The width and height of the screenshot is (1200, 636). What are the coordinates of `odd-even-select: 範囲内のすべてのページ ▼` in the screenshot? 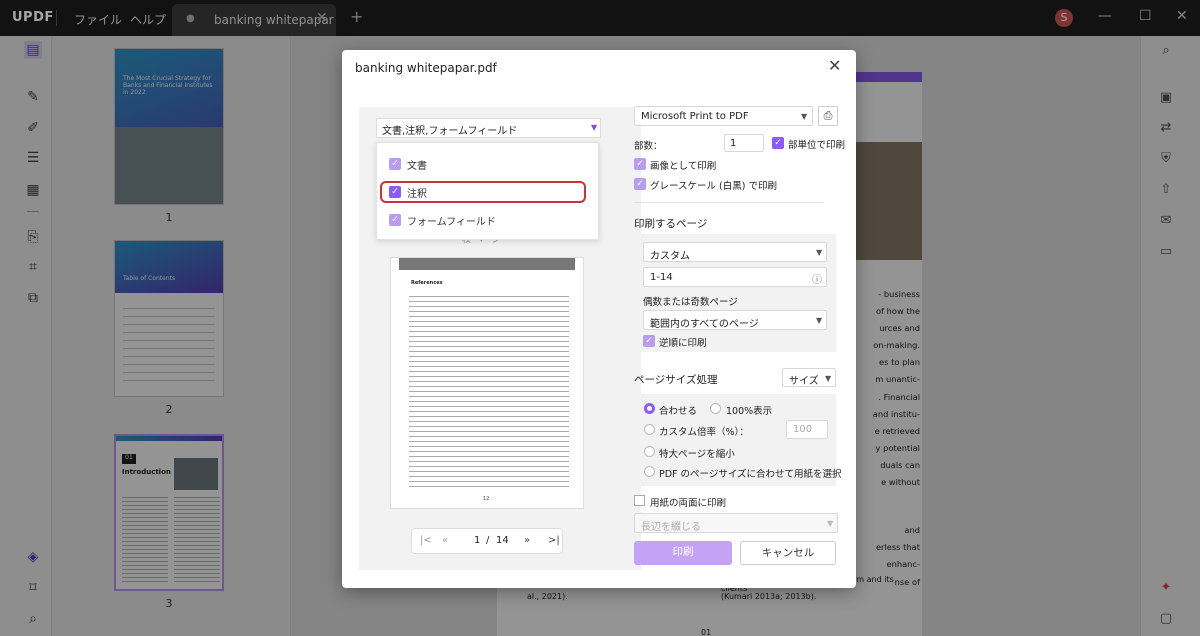 It's located at (735, 320).